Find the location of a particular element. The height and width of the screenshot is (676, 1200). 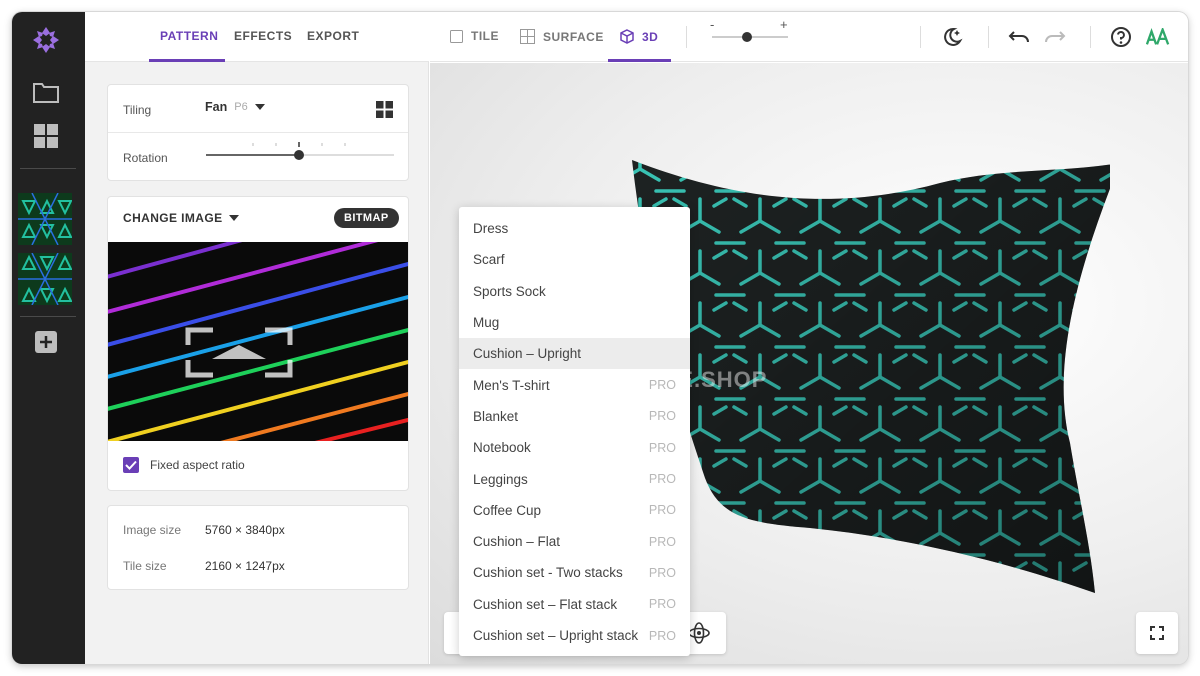

tab-export: EXPORT is located at coordinates (333, 36).